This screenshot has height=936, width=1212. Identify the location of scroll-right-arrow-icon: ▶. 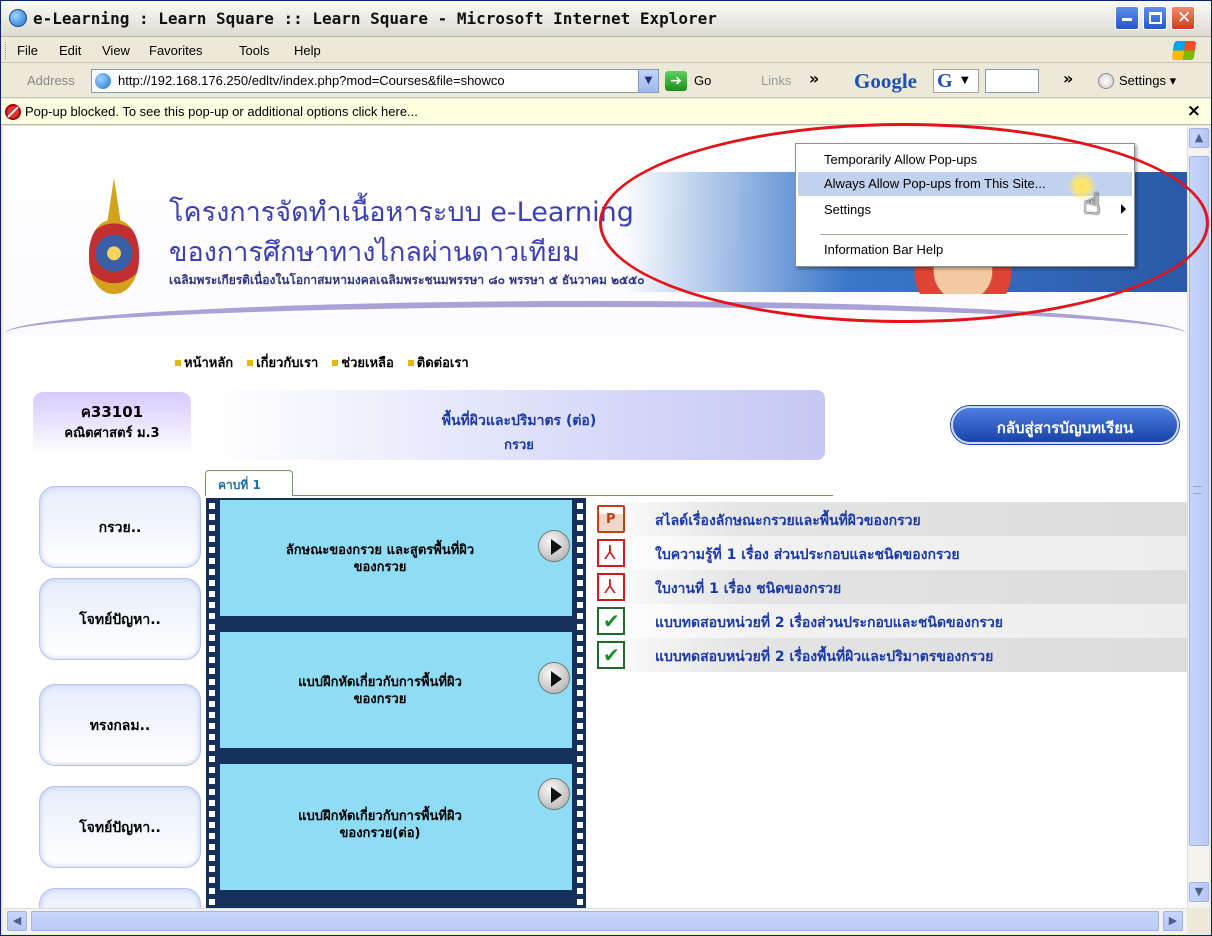
(1173, 921).